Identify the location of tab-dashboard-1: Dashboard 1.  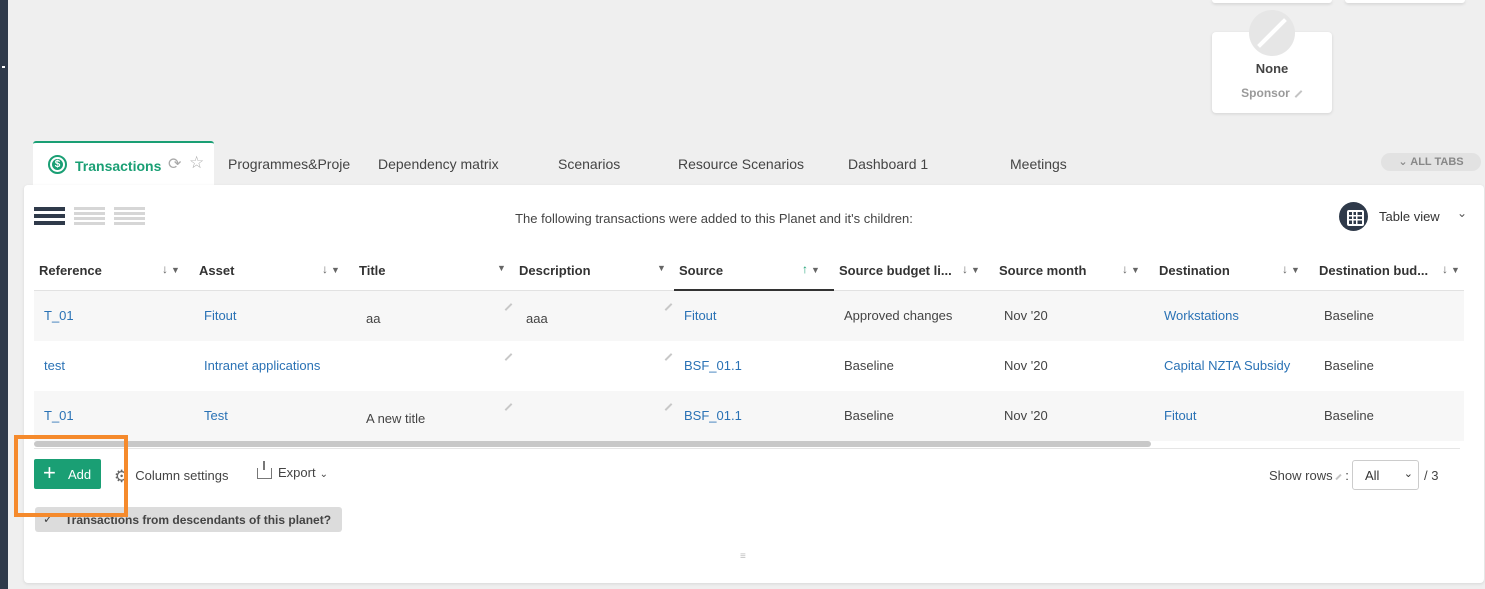
(888, 164).